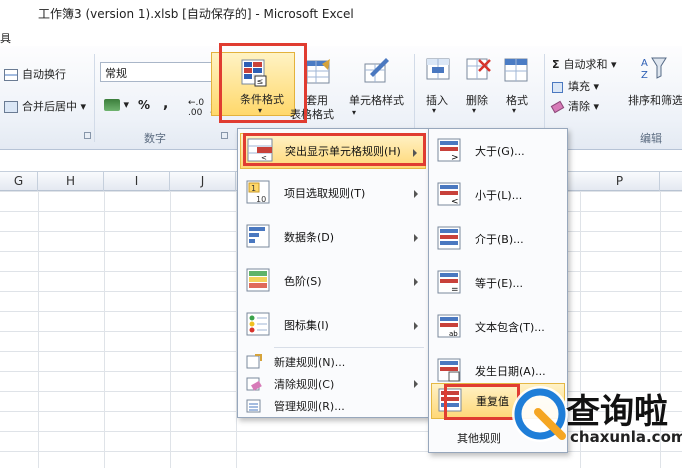 The width and height of the screenshot is (682, 468). I want to click on watermark: 查询啦 chaxunla.com, so click(591, 423).